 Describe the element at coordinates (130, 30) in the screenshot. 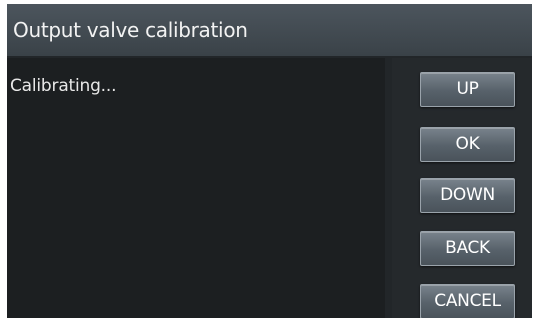

I see `dialog-title: Output valve calibration` at that location.